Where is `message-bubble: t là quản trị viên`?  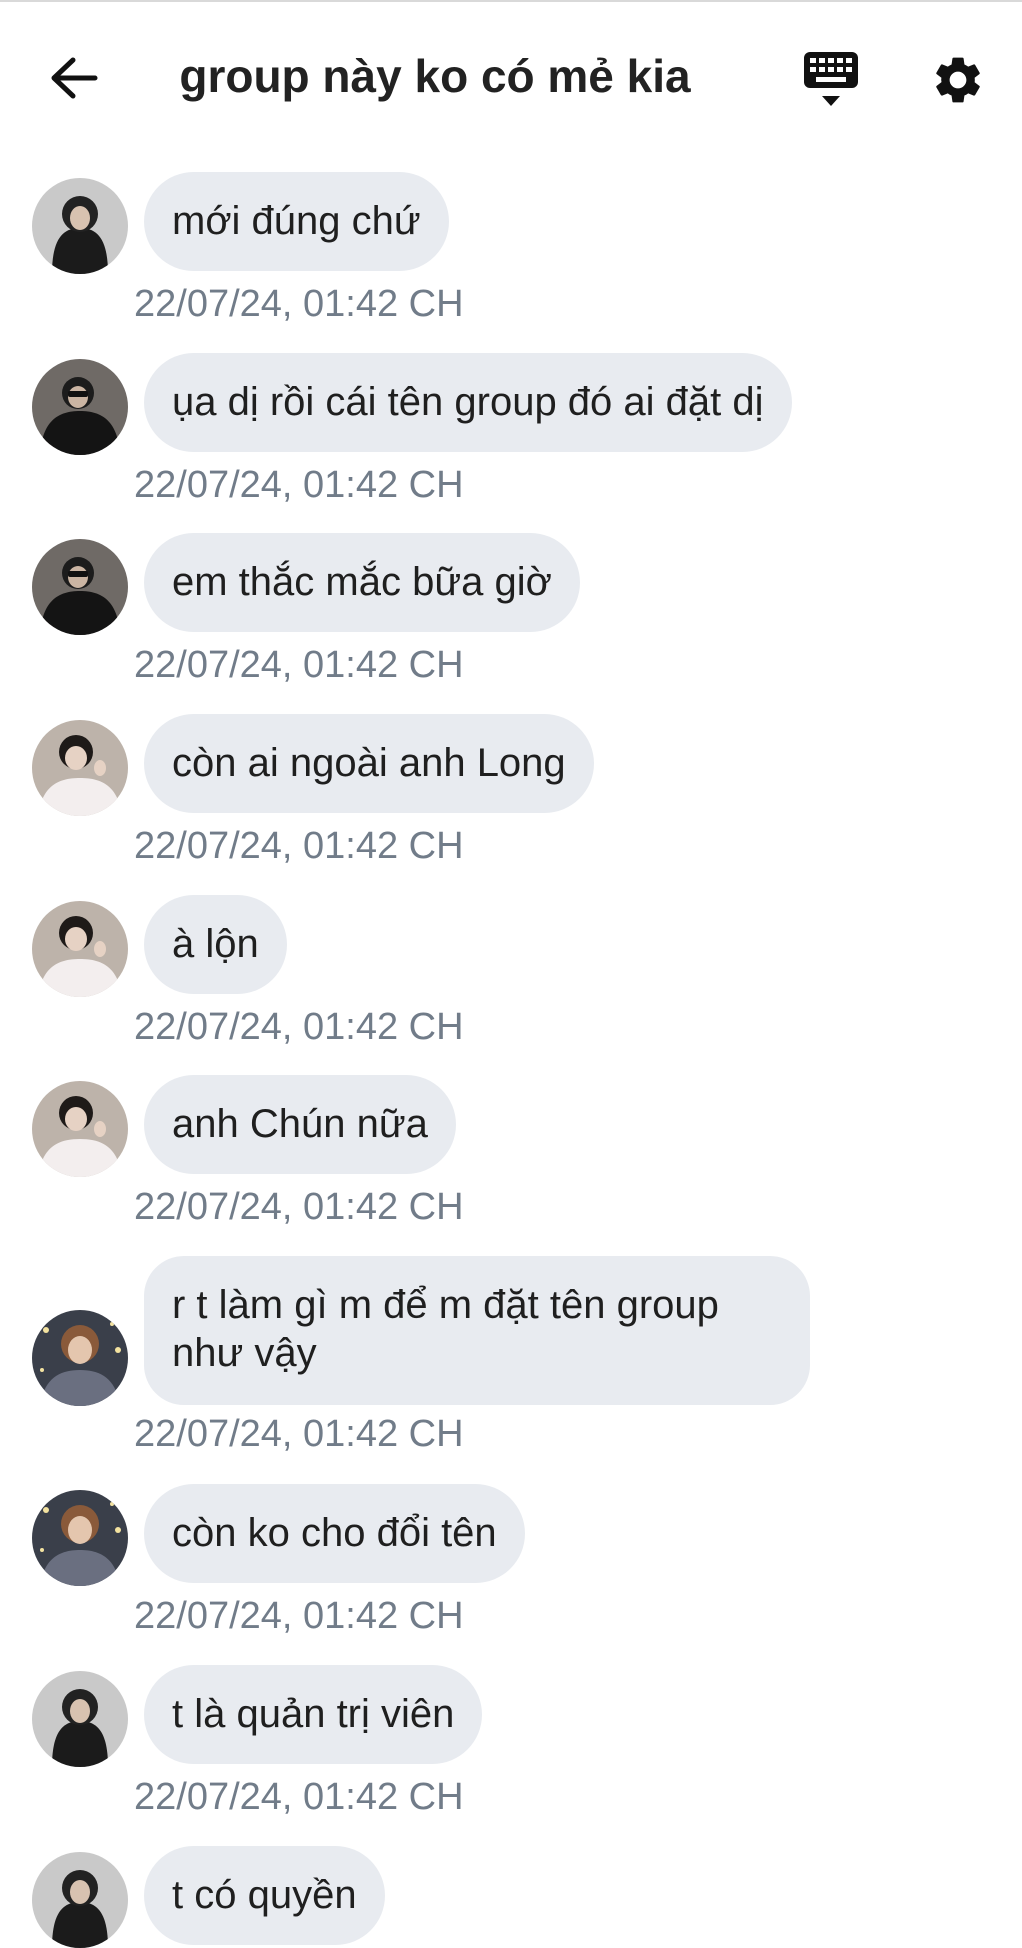 message-bubble: t là quản trị viên is located at coordinates (313, 1714).